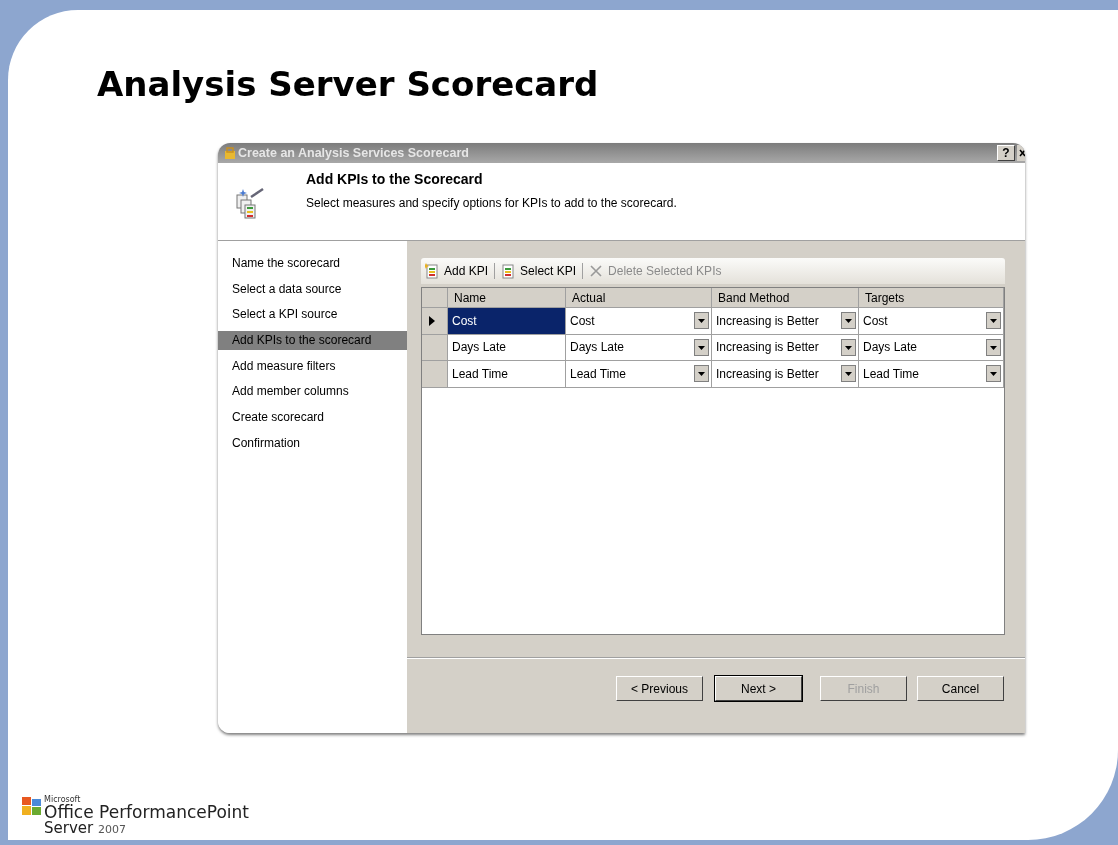 The height and width of the screenshot is (845, 1118). I want to click on wizard-step: Add member columns, so click(312, 392).